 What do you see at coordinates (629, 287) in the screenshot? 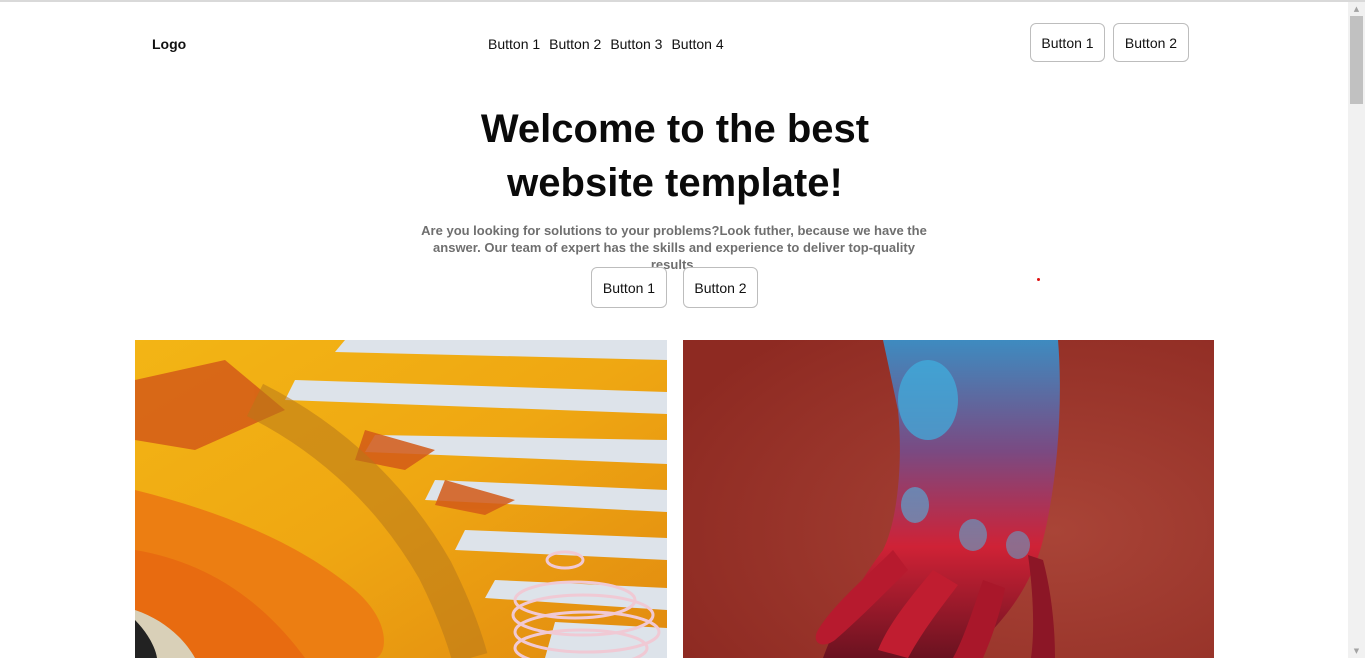
I see `hero-button-1: Button 1` at bounding box center [629, 287].